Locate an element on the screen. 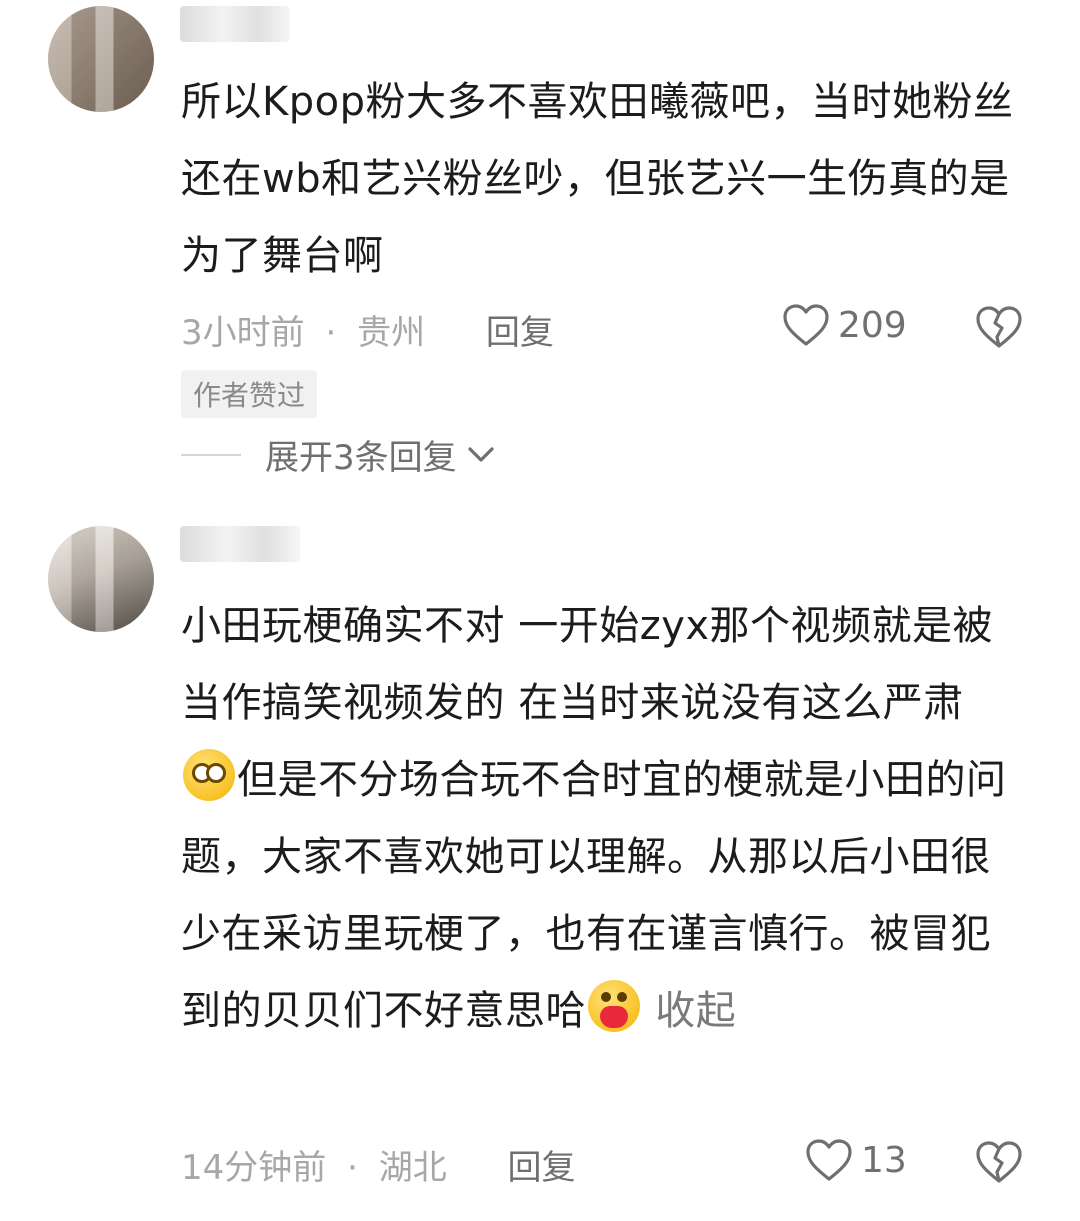 This screenshot has width=1080, height=1221. comment-meta: 14分钟前 · 湖北 回复 is located at coordinates (378, 1164).